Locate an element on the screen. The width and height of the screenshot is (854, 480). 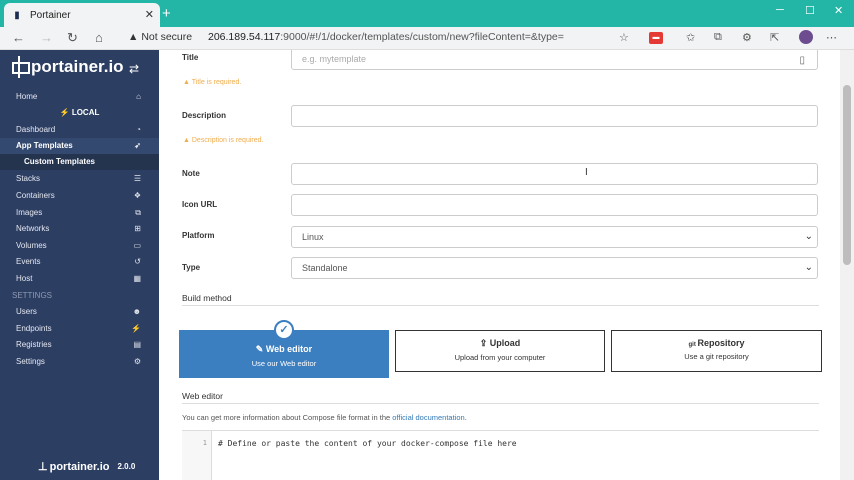
cubes-icon: ❖ is located at coordinates (137, 195).